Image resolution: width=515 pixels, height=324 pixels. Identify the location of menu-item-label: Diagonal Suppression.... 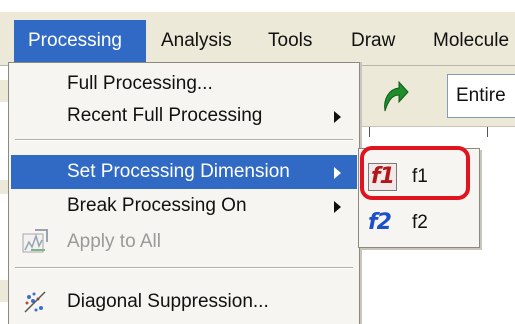
(168, 301).